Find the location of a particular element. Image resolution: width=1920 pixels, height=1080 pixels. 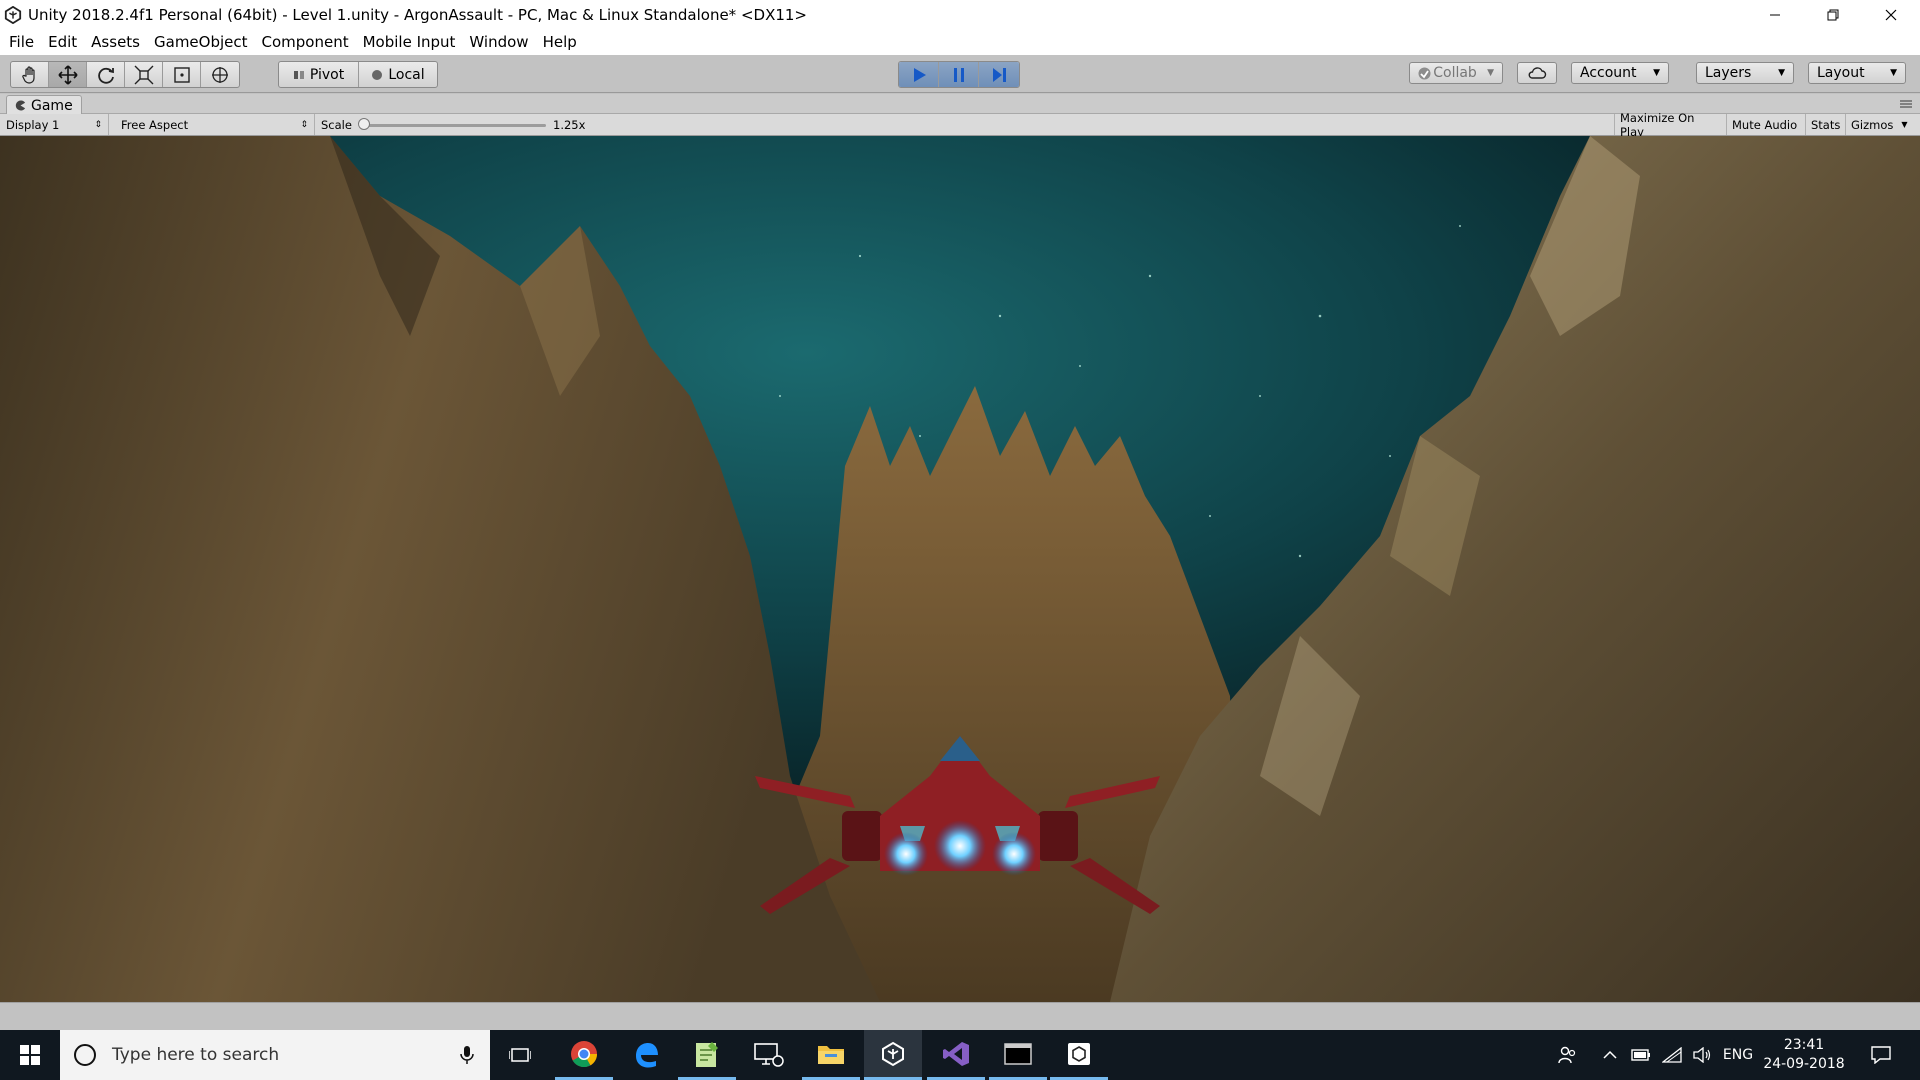

aspect-label: Free Aspect is located at coordinates (155, 124).